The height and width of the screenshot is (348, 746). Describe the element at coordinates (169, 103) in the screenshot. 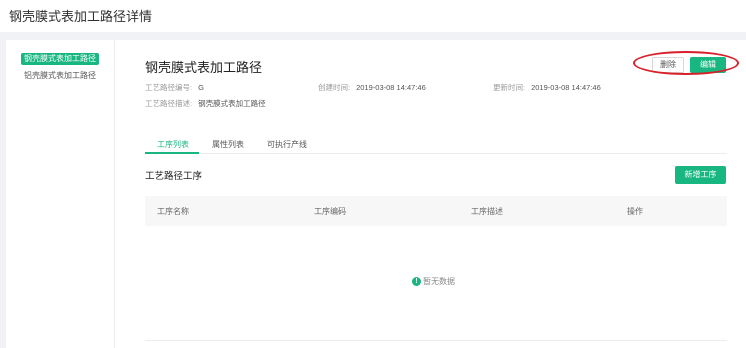

I see `route-description-label: 工艺路径描述:` at that location.